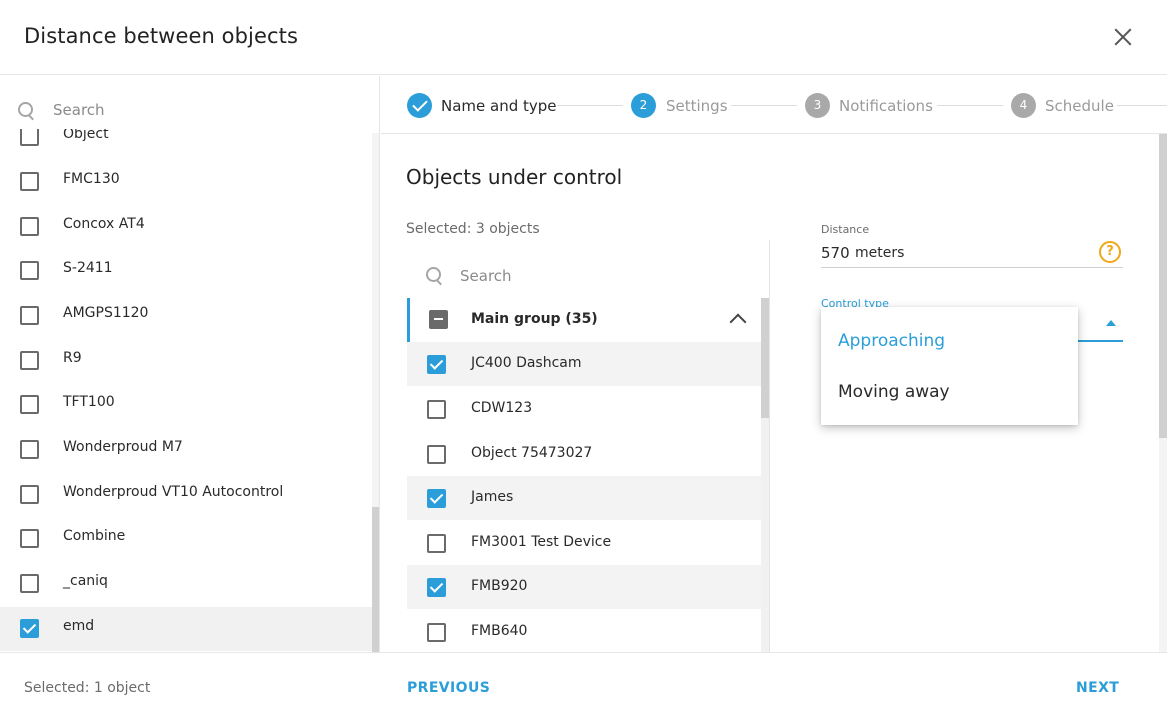 The height and width of the screenshot is (717, 1167). Describe the element at coordinates (79, 626) in the screenshot. I see `list-item-label: emd` at that location.